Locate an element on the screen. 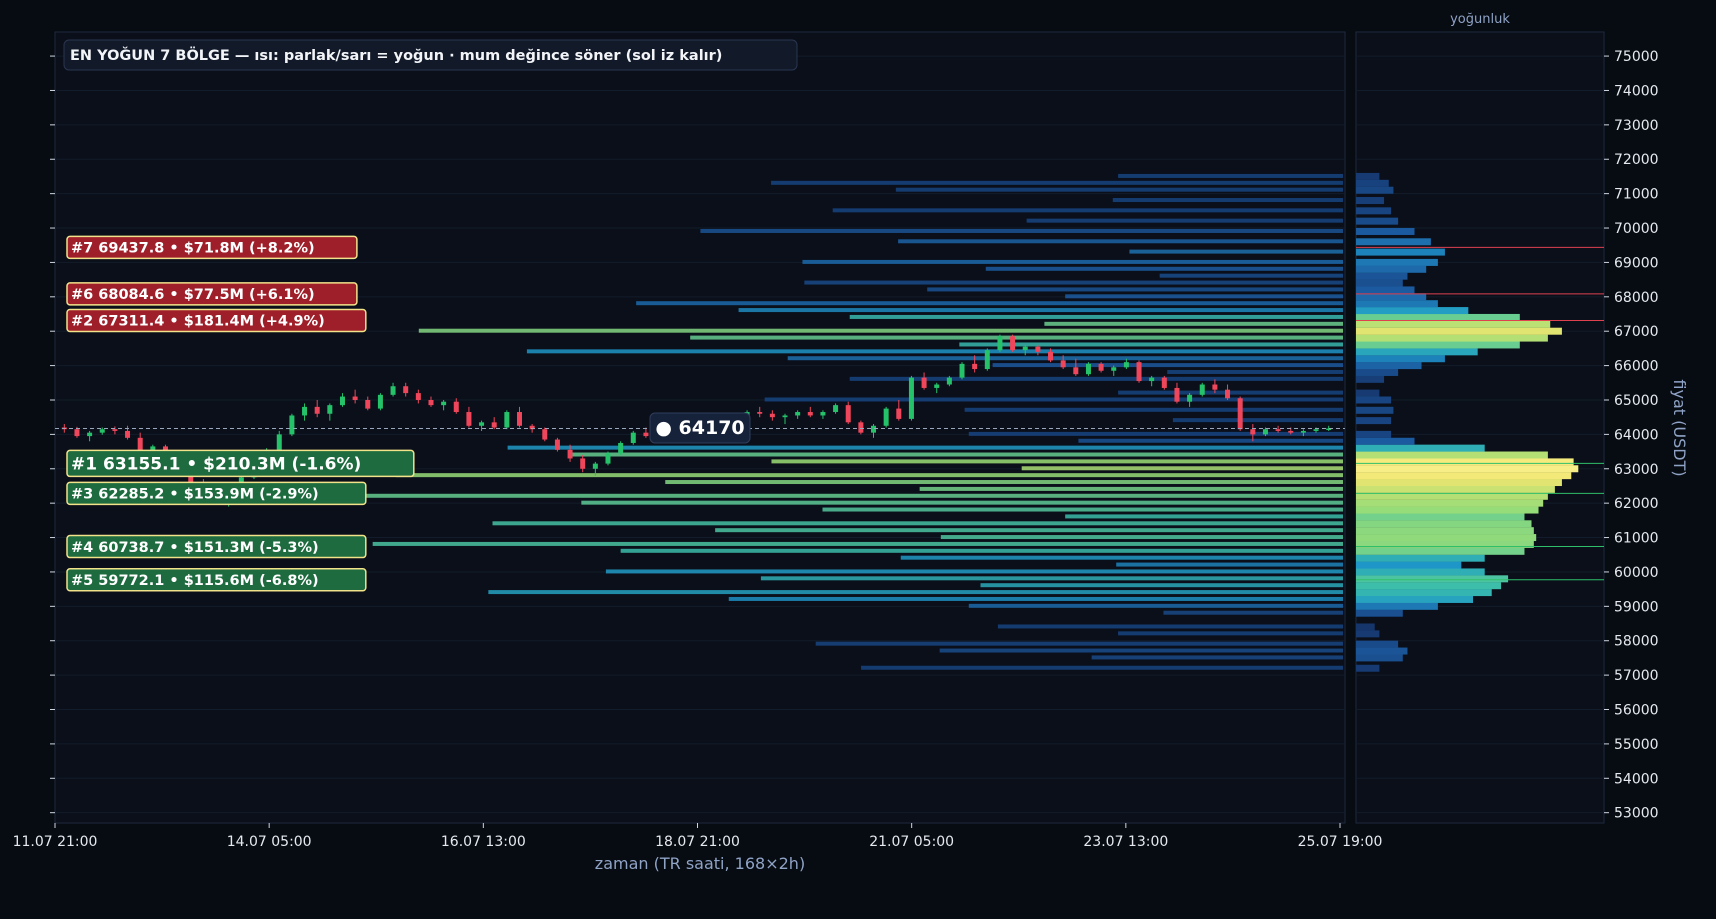 This screenshot has width=1716, height=919. y-tick-label: 70000 is located at coordinates (1636, 229).